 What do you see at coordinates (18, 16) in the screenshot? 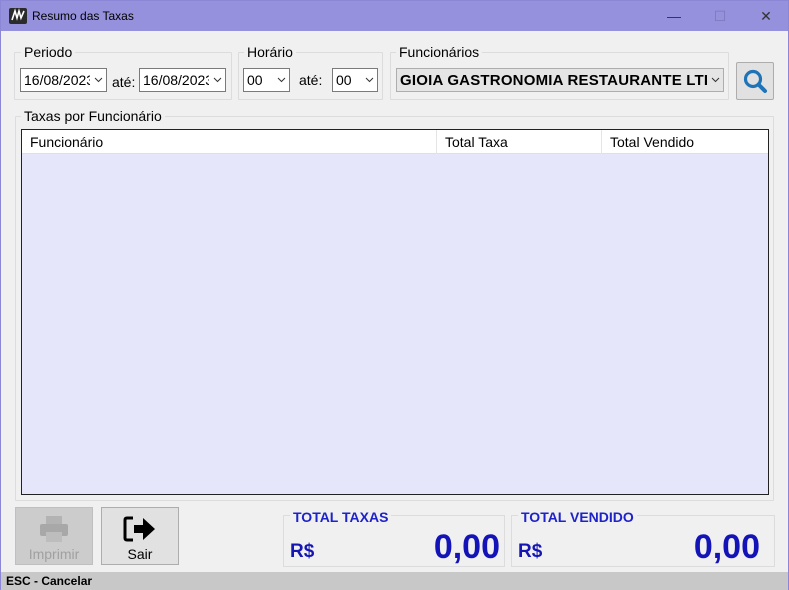
I see `app-logo-icon` at bounding box center [18, 16].